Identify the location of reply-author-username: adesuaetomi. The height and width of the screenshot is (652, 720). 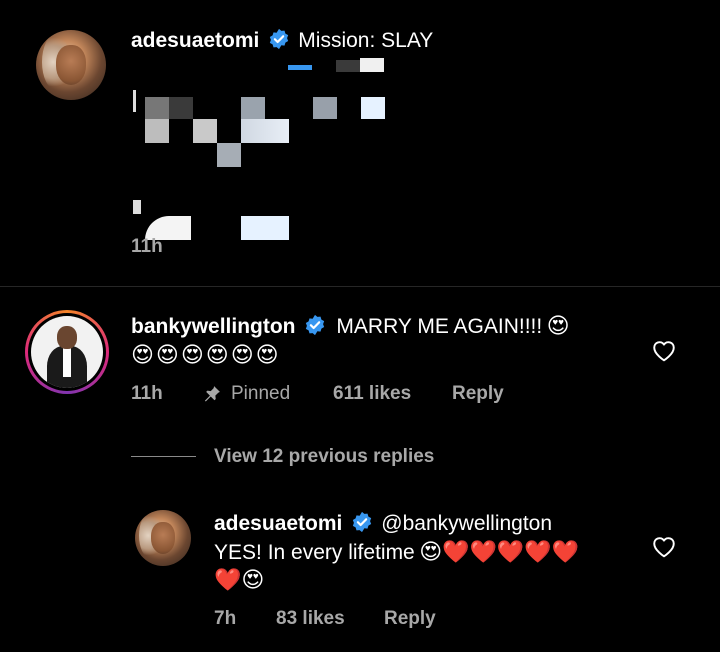
(278, 523).